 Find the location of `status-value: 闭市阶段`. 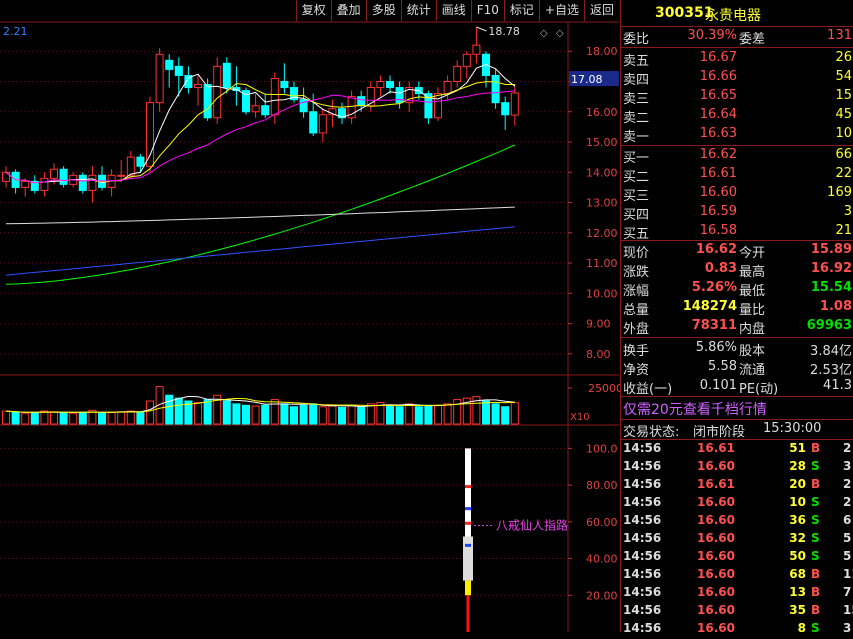

status-value: 闭市阶段 is located at coordinates (719, 432).